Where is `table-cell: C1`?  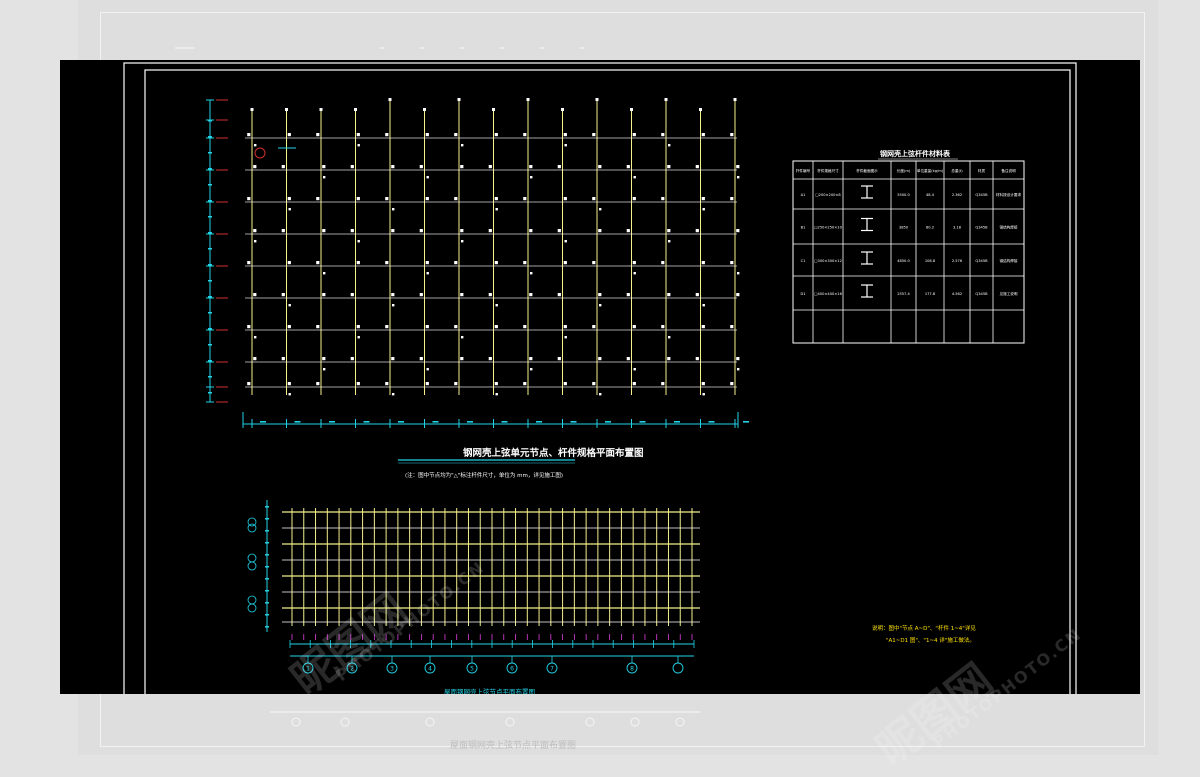 table-cell: C1 is located at coordinates (803, 261).